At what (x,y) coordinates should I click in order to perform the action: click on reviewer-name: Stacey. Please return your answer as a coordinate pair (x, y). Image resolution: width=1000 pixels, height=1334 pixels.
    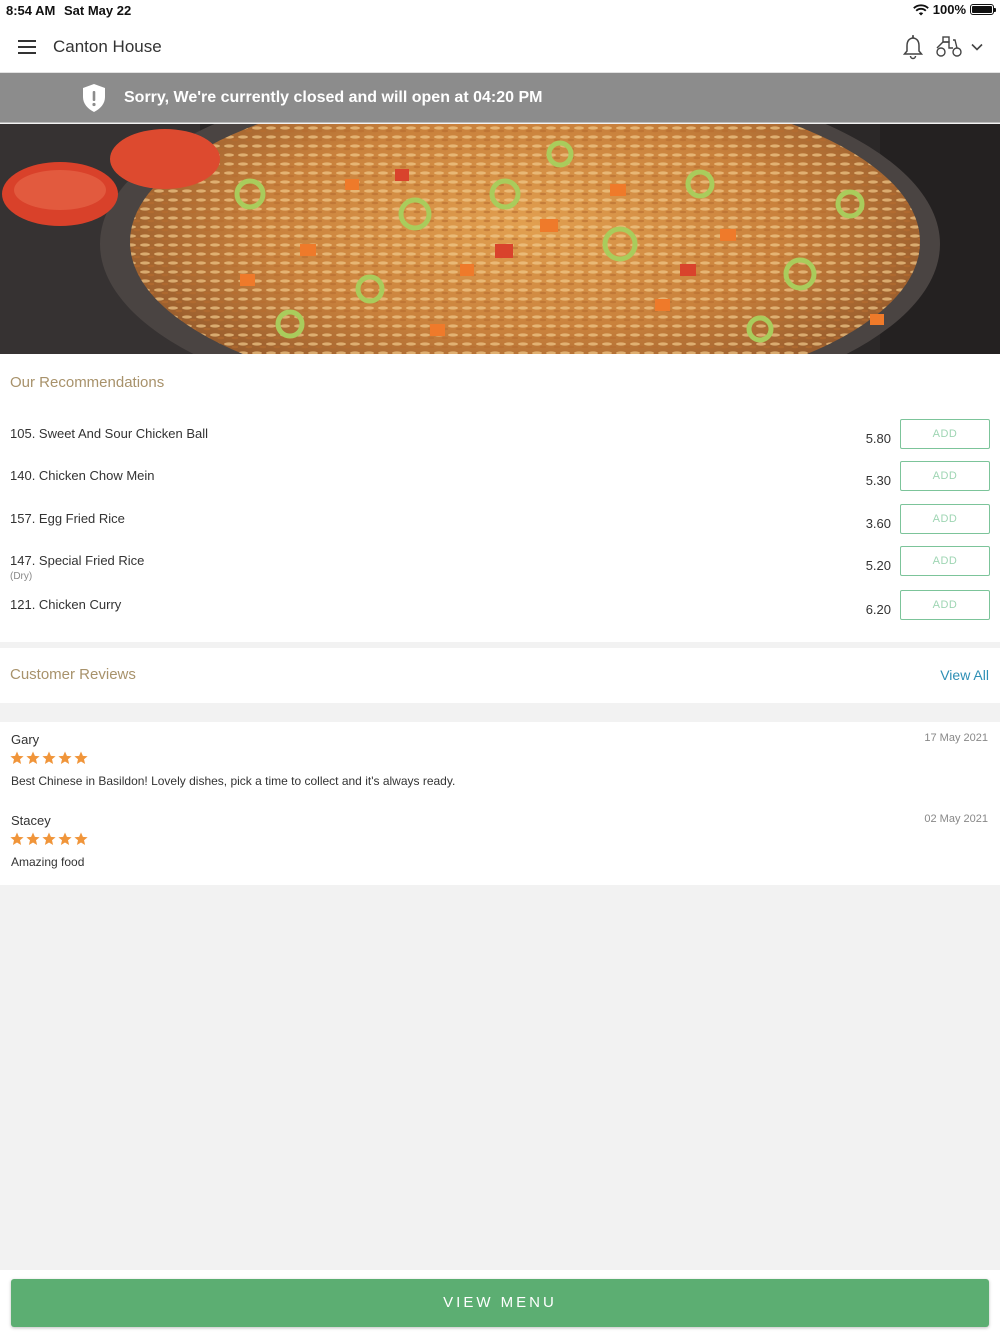
    Looking at the image, I should click on (31, 820).